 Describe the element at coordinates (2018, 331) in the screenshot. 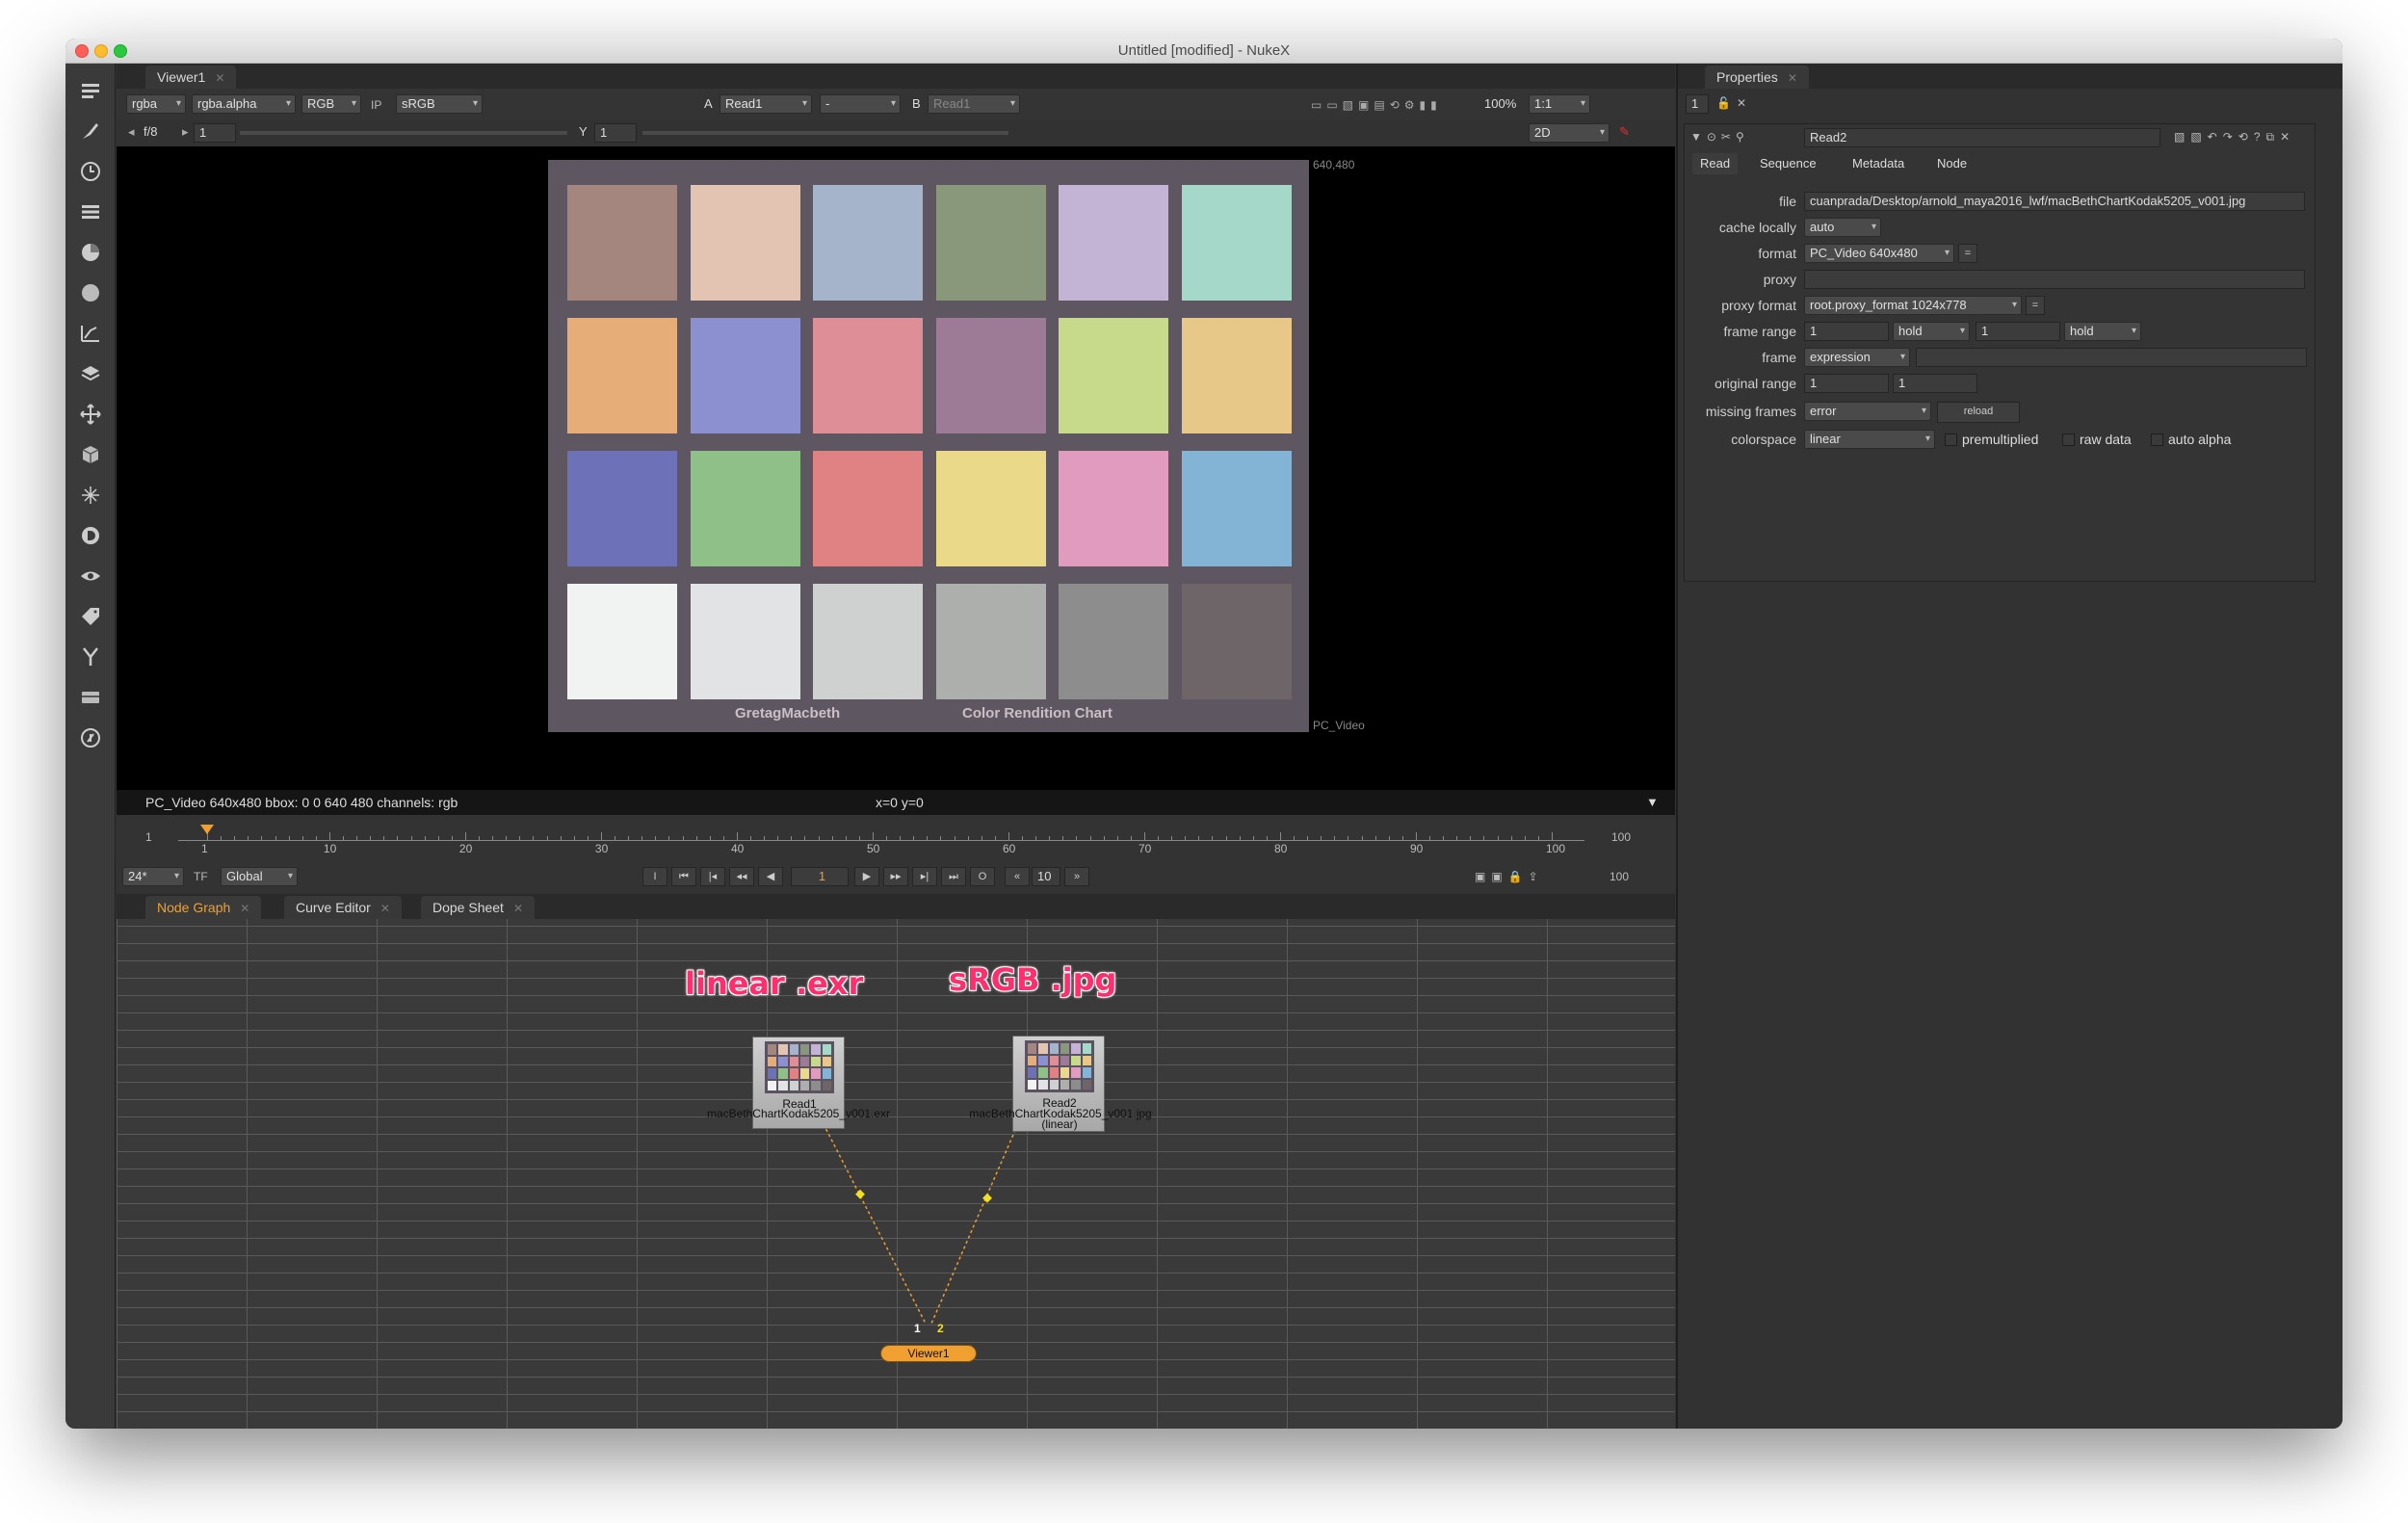

I see `frame-range-last-field: 1` at that location.